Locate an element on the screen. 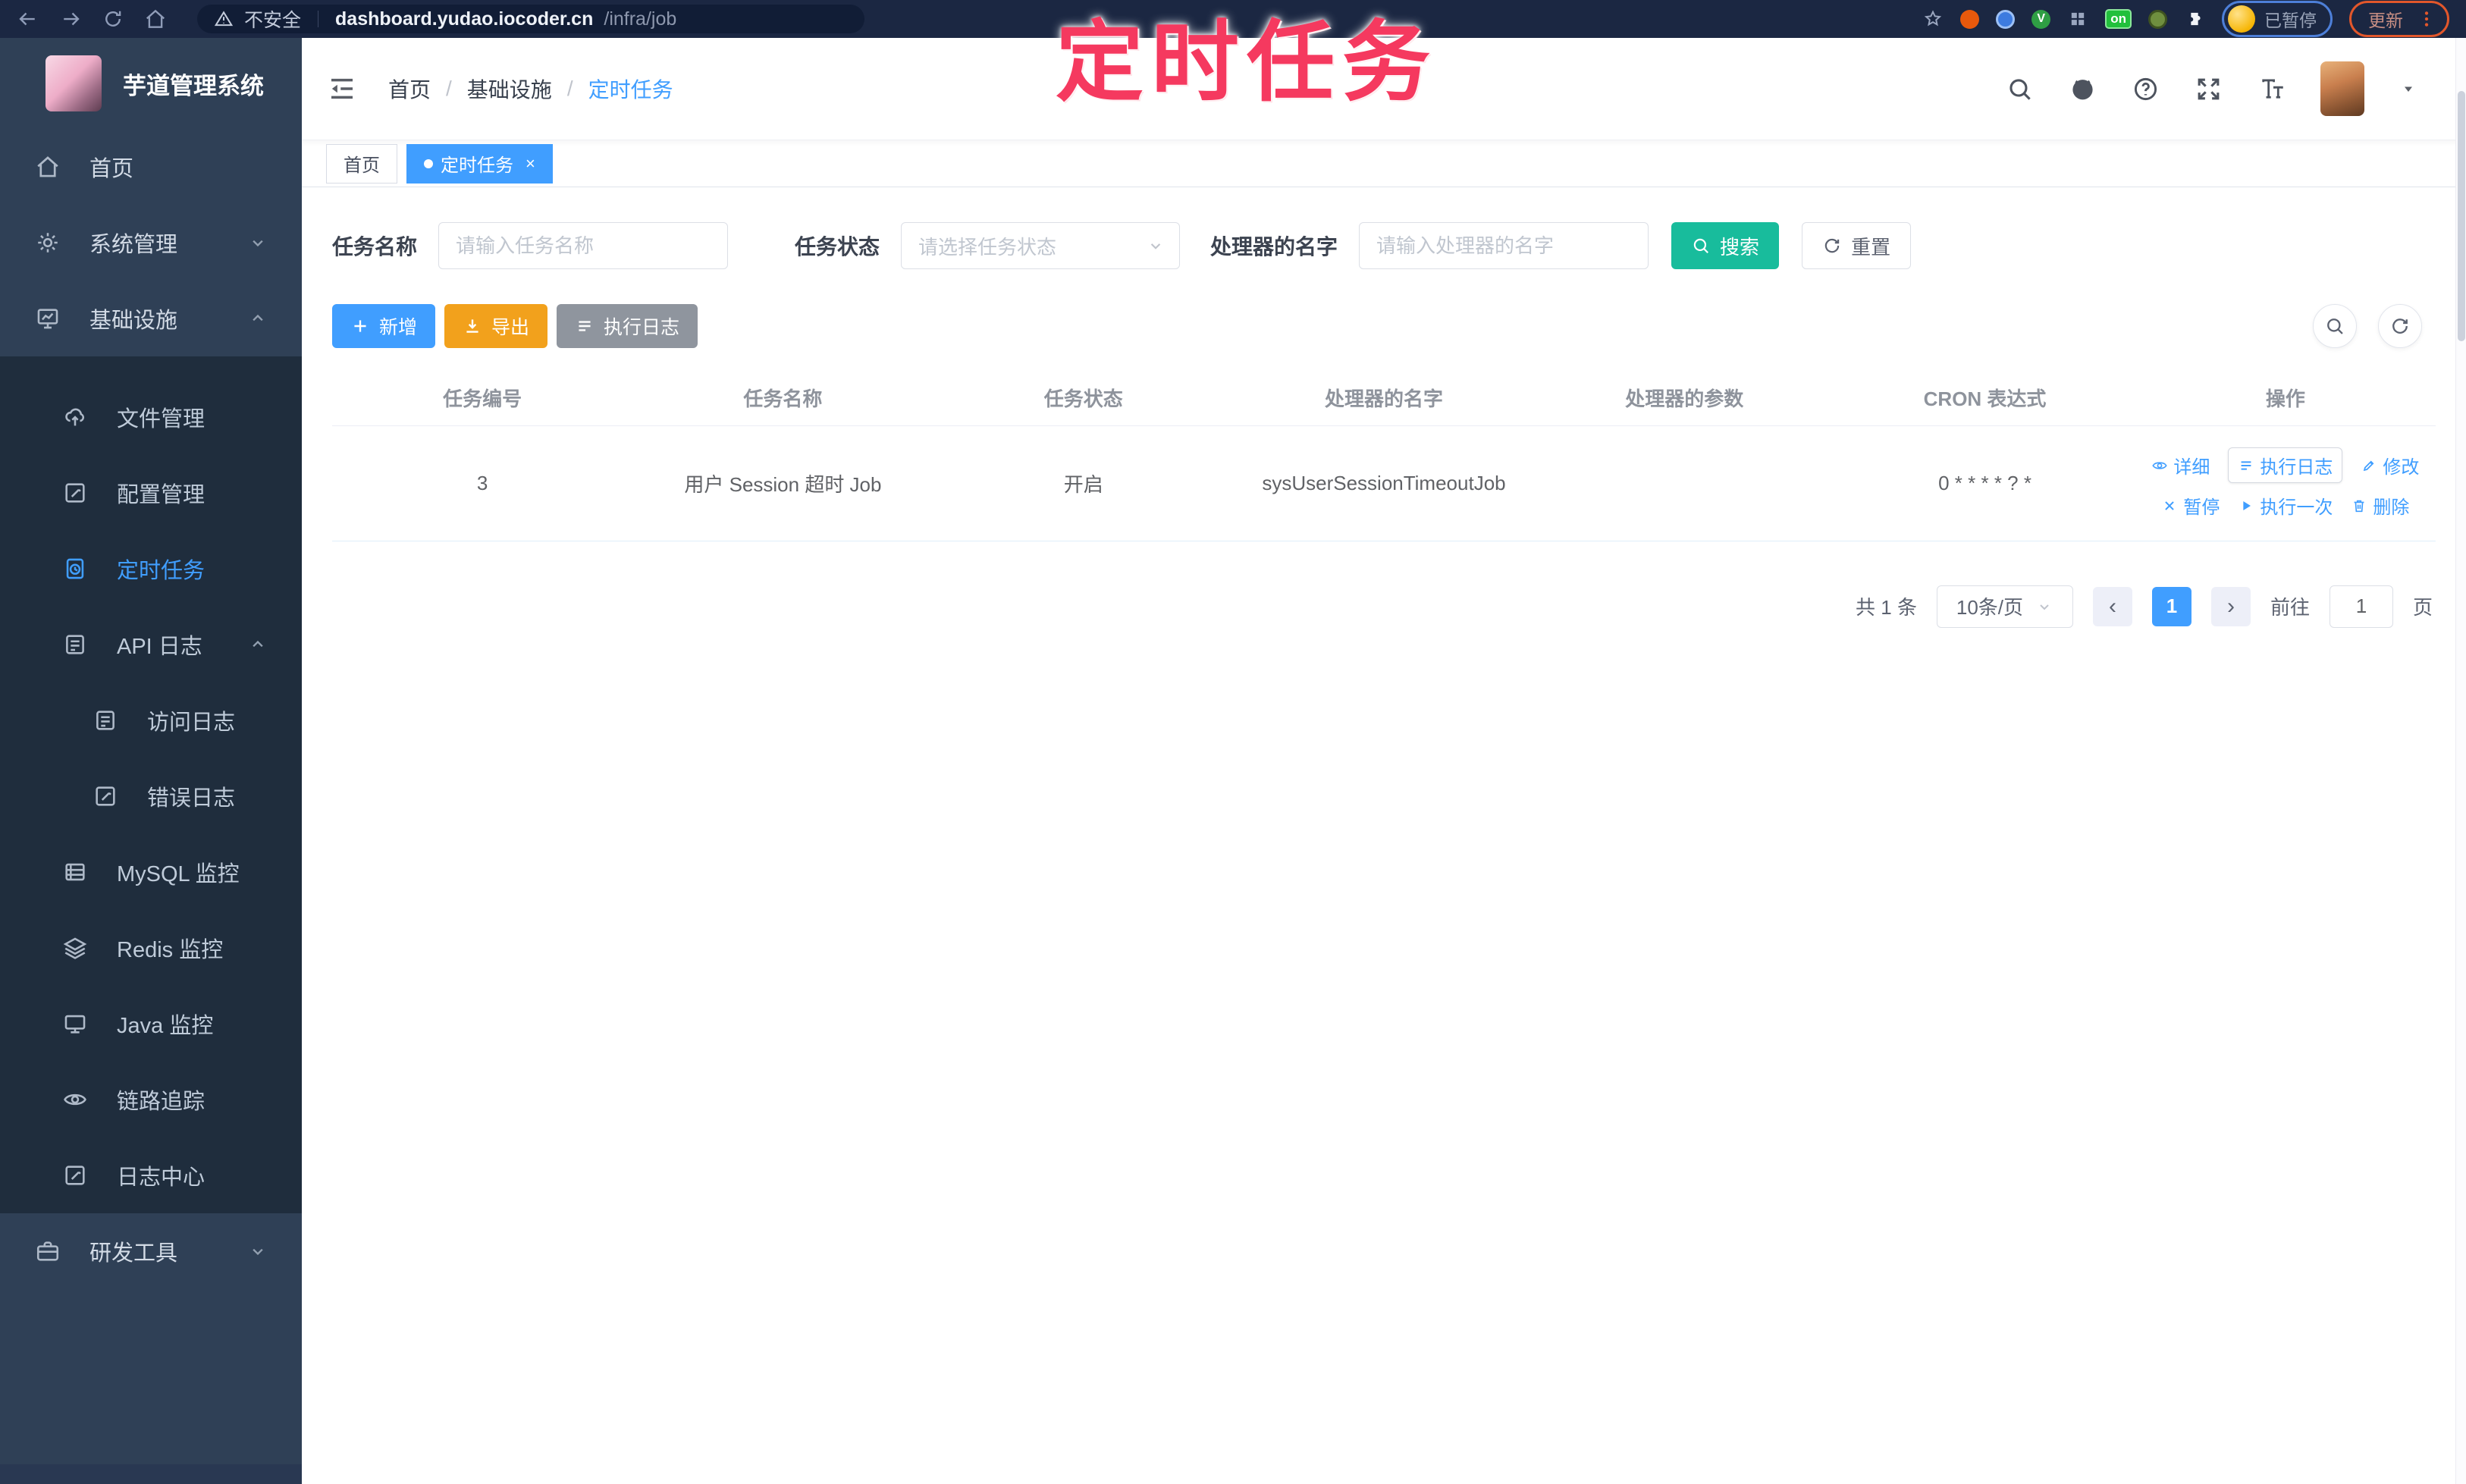 The width and height of the screenshot is (2466, 1484). navbar-actions is located at coordinates (2211, 89).